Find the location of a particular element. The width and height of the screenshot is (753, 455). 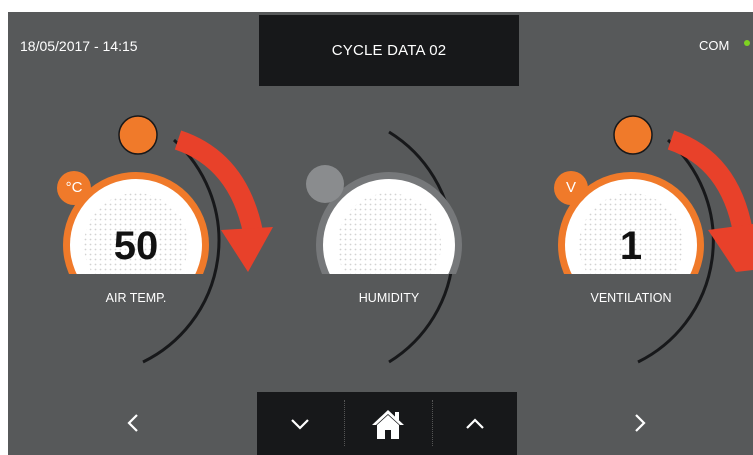

chevron-right-icon is located at coordinates (640, 423).